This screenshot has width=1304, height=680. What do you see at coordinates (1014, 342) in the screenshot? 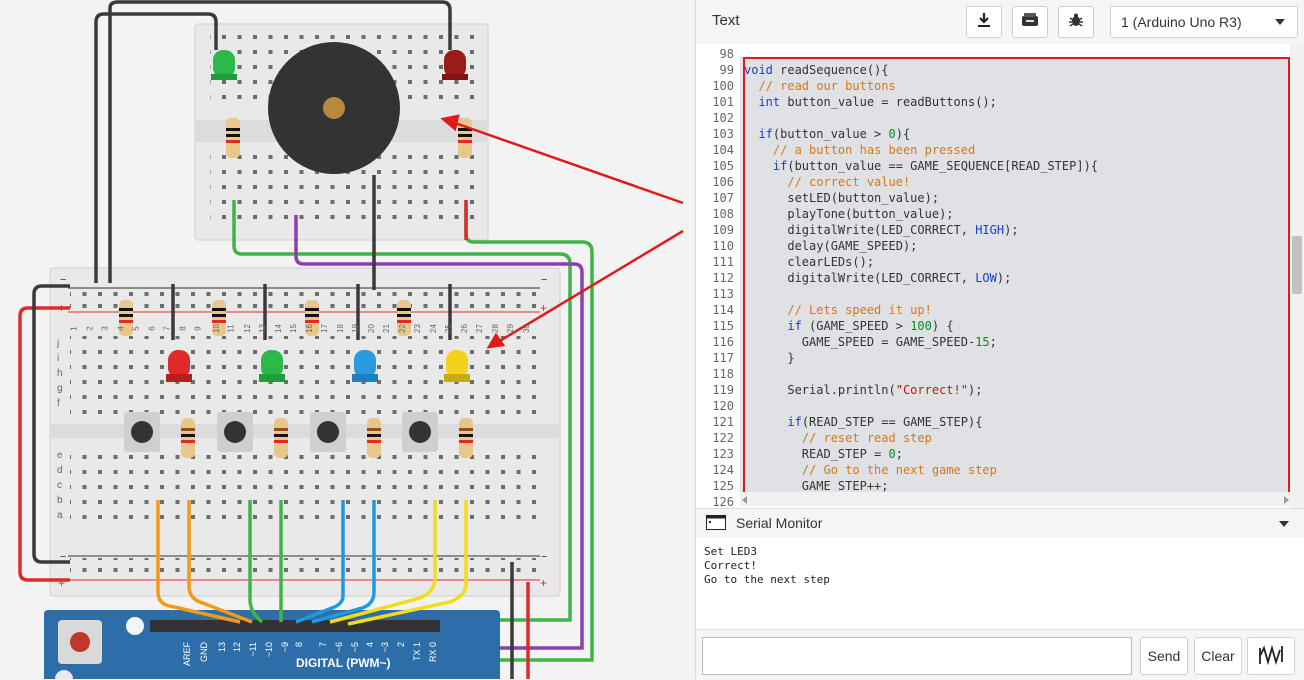
I see `code-line: GAME_SPEED = GAME_SPEED-15;` at bounding box center [1014, 342].